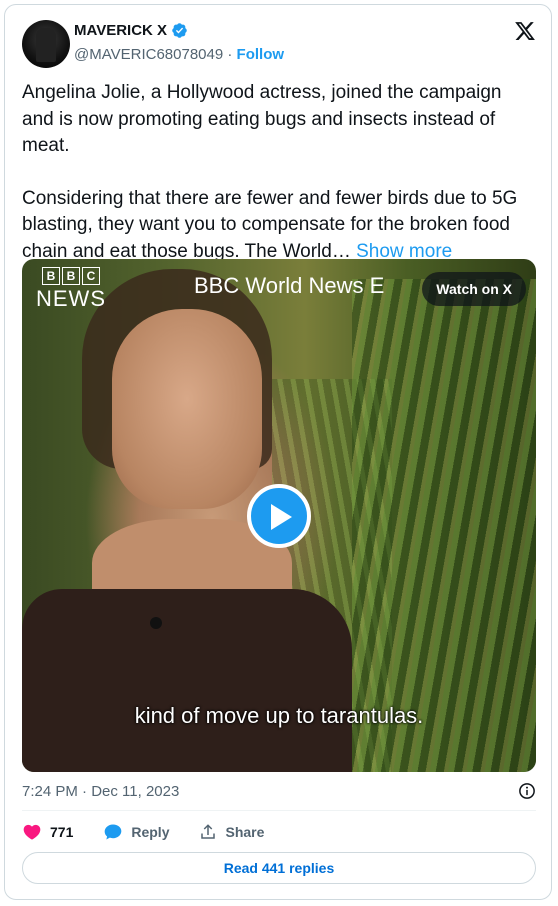  What do you see at coordinates (525, 31) in the screenshot?
I see `x-logo-icon` at bounding box center [525, 31].